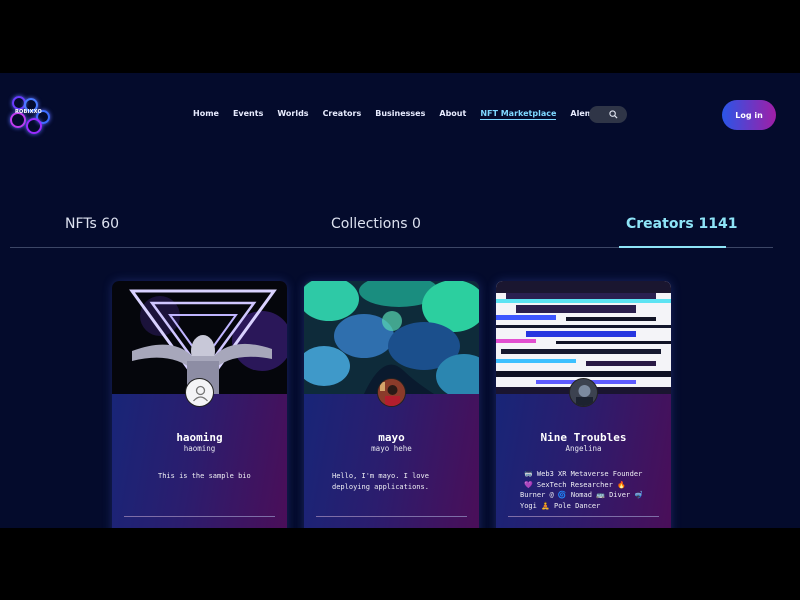  I want to click on tab-creators: Creators 1141, so click(682, 224).